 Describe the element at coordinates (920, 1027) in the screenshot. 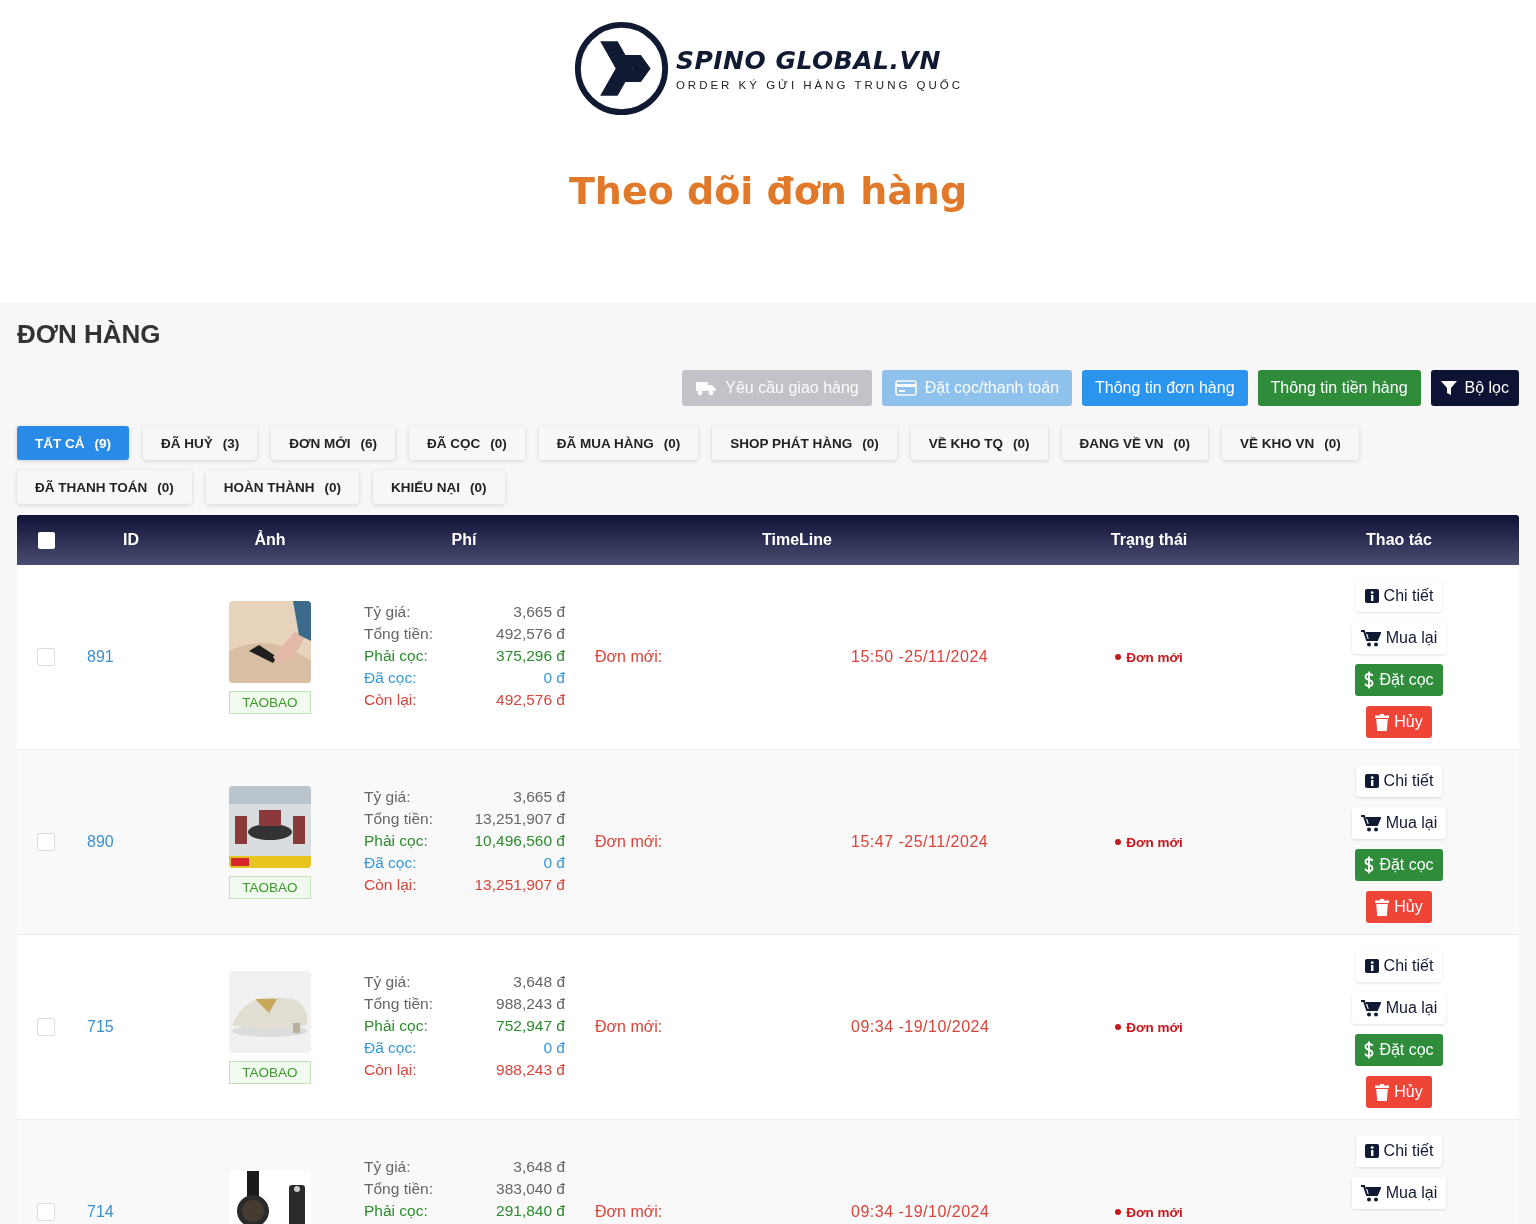

I see `timeline-time: 09:34 -19/10/2024` at that location.